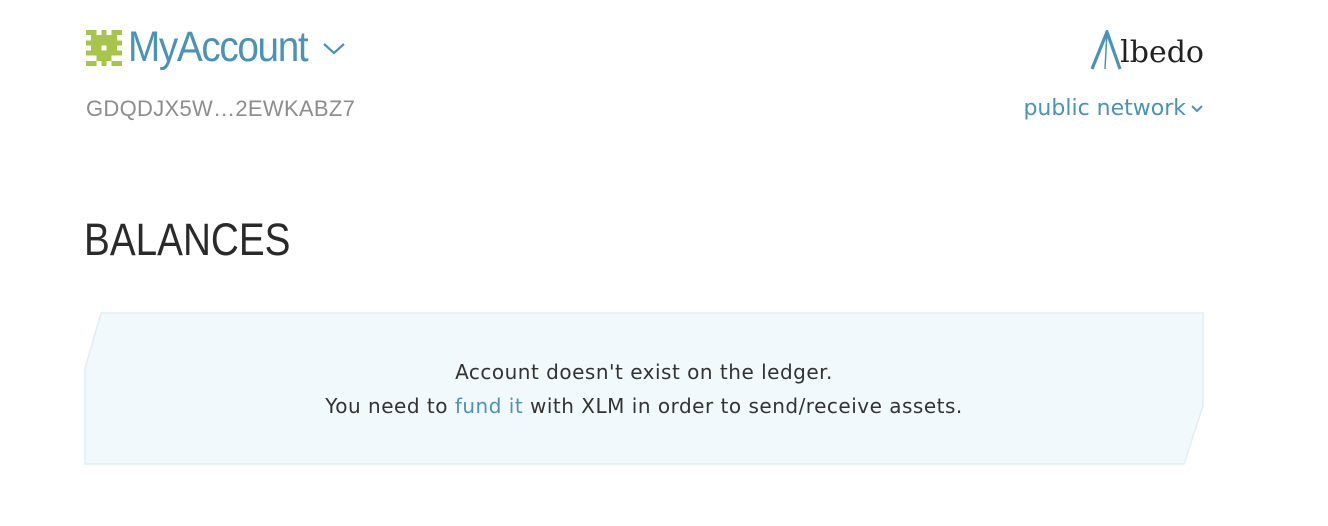 This screenshot has width=1328, height=526. Describe the element at coordinates (1106, 50) in the screenshot. I see `albedo-a-icon` at that location.